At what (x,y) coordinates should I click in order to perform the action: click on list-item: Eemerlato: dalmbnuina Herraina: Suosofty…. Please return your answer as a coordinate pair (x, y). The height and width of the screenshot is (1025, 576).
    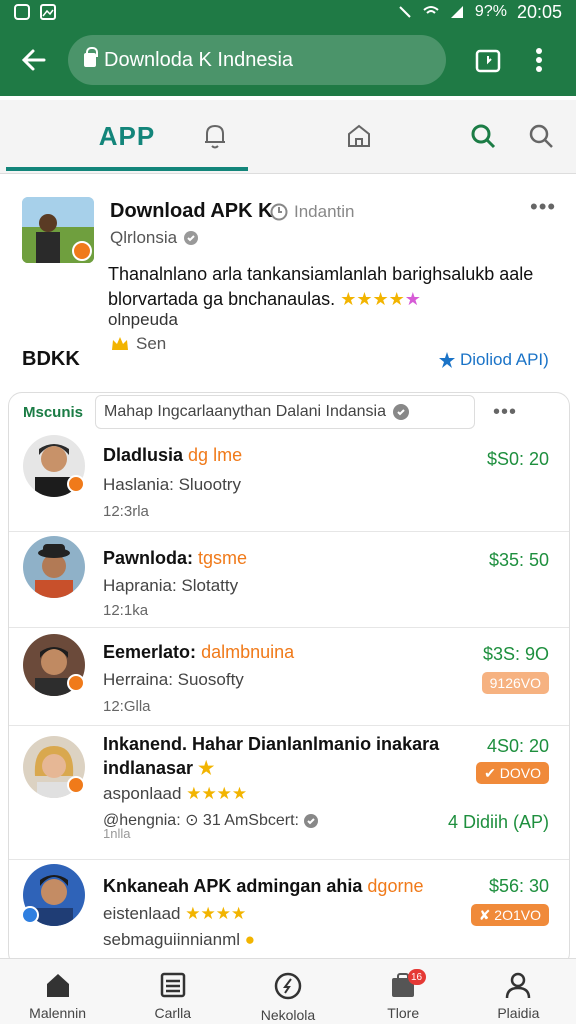
    Looking at the image, I should click on (289, 676).